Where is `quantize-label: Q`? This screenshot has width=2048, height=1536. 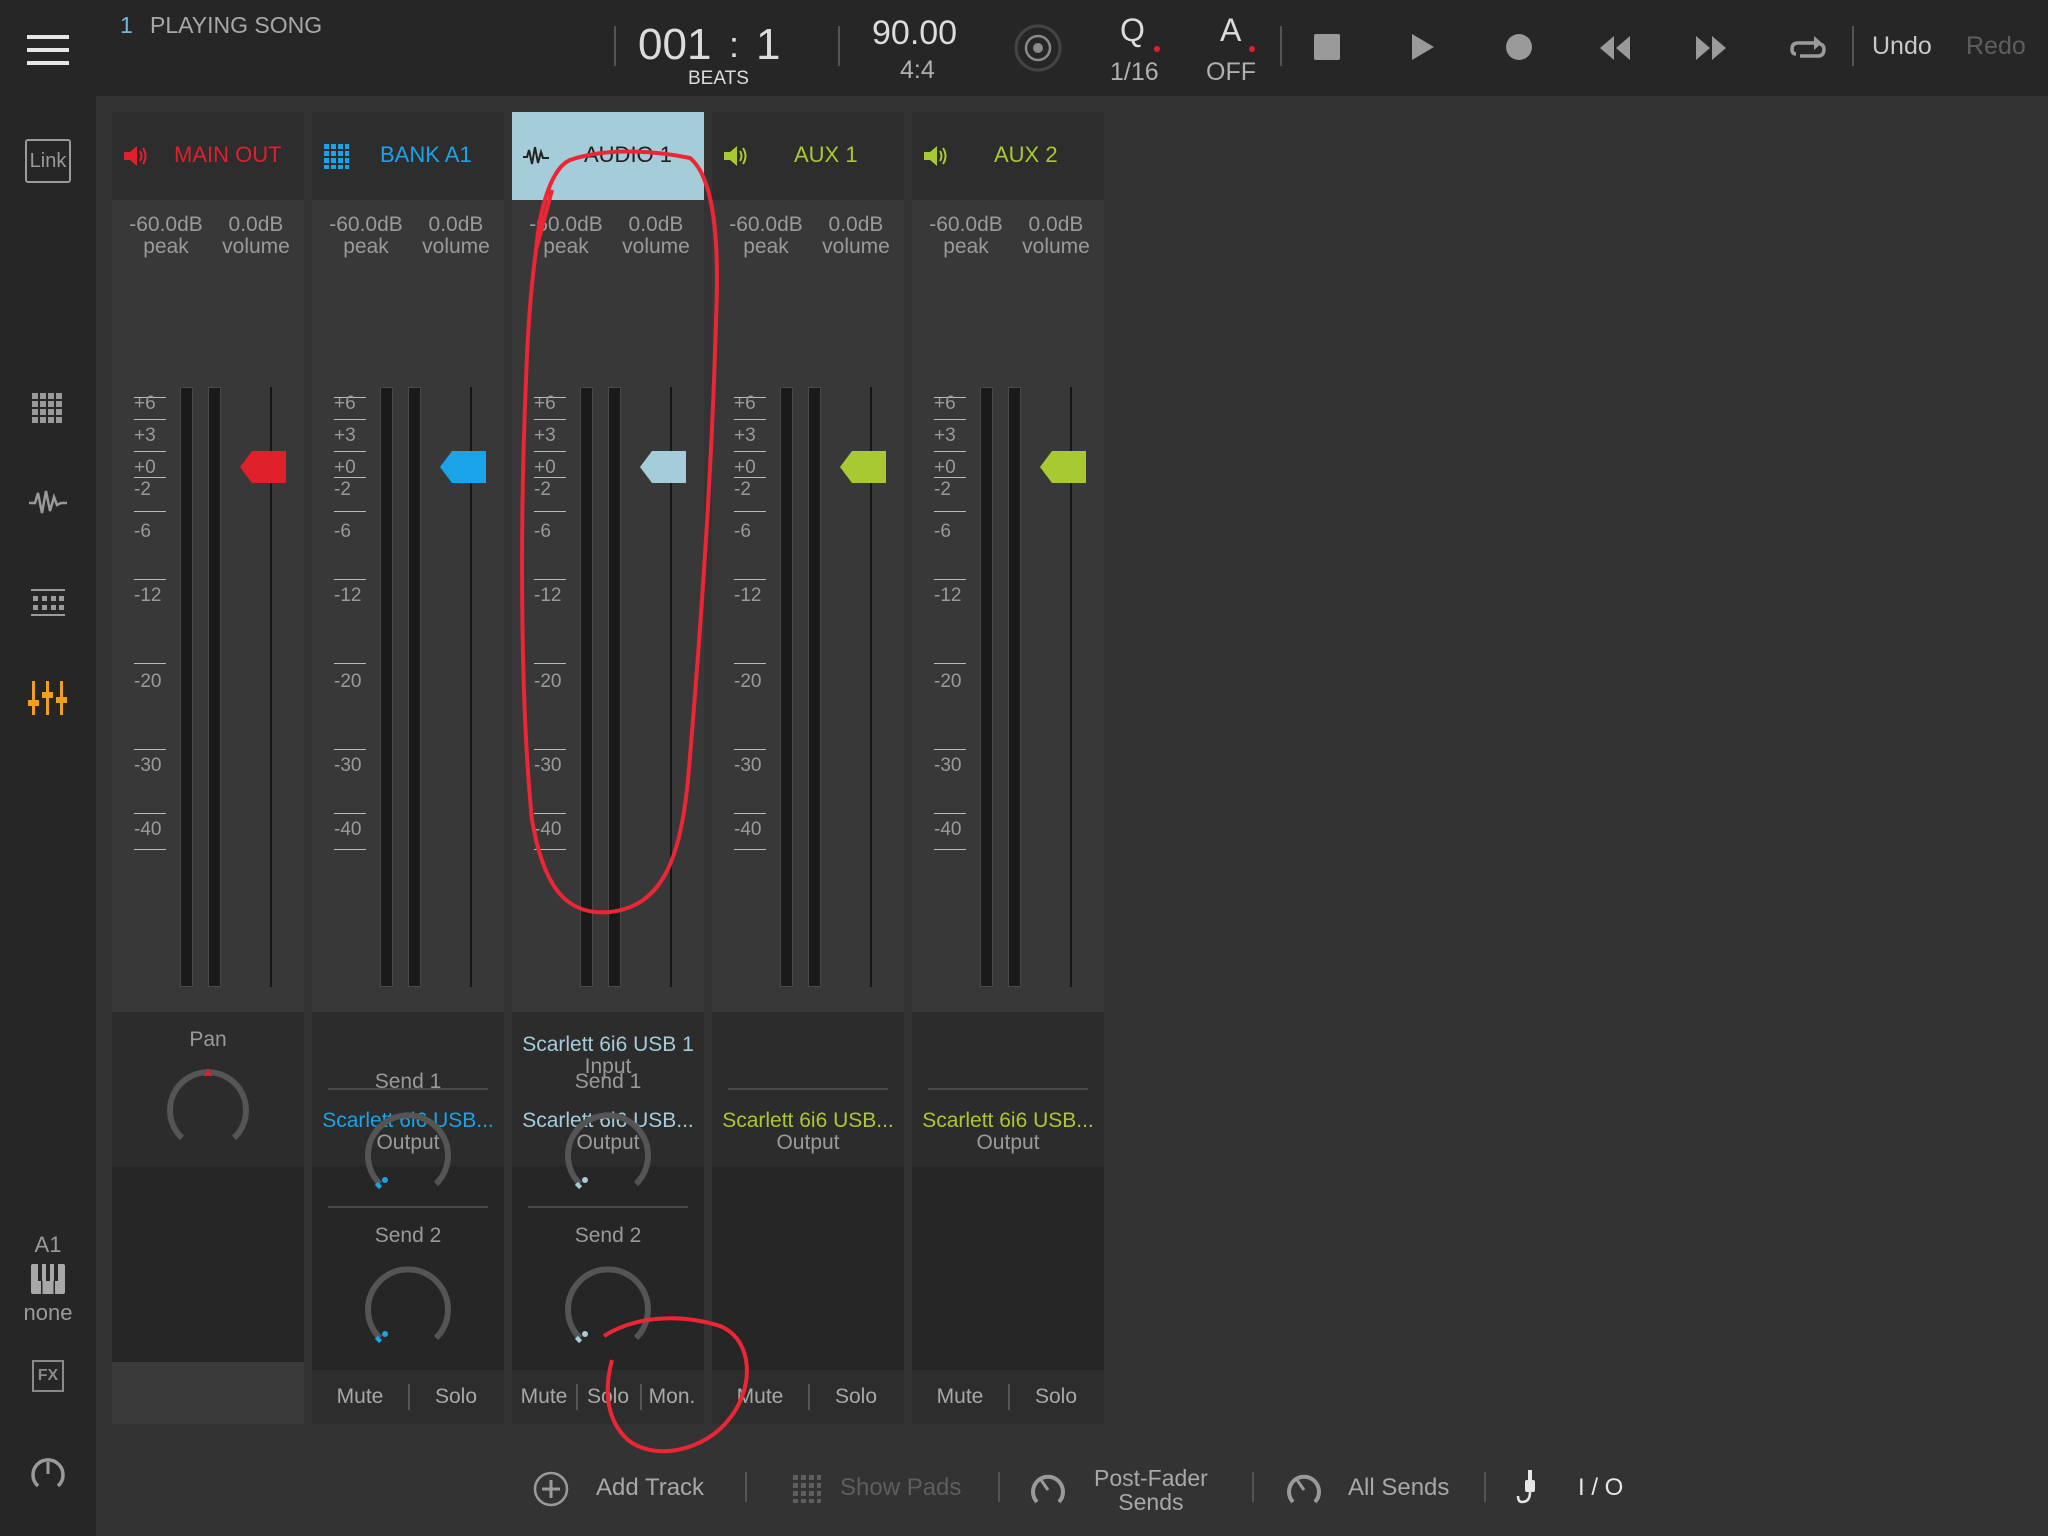
quantize-label: Q is located at coordinates (1132, 30).